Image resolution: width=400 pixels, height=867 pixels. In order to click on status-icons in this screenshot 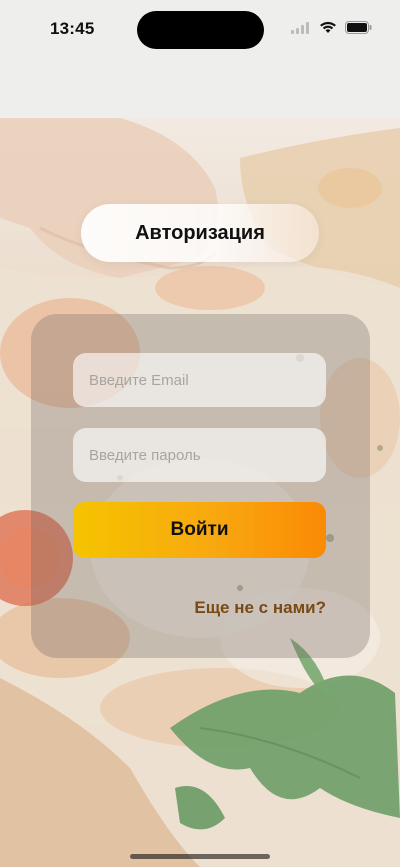, I will do `click(331, 30)`.